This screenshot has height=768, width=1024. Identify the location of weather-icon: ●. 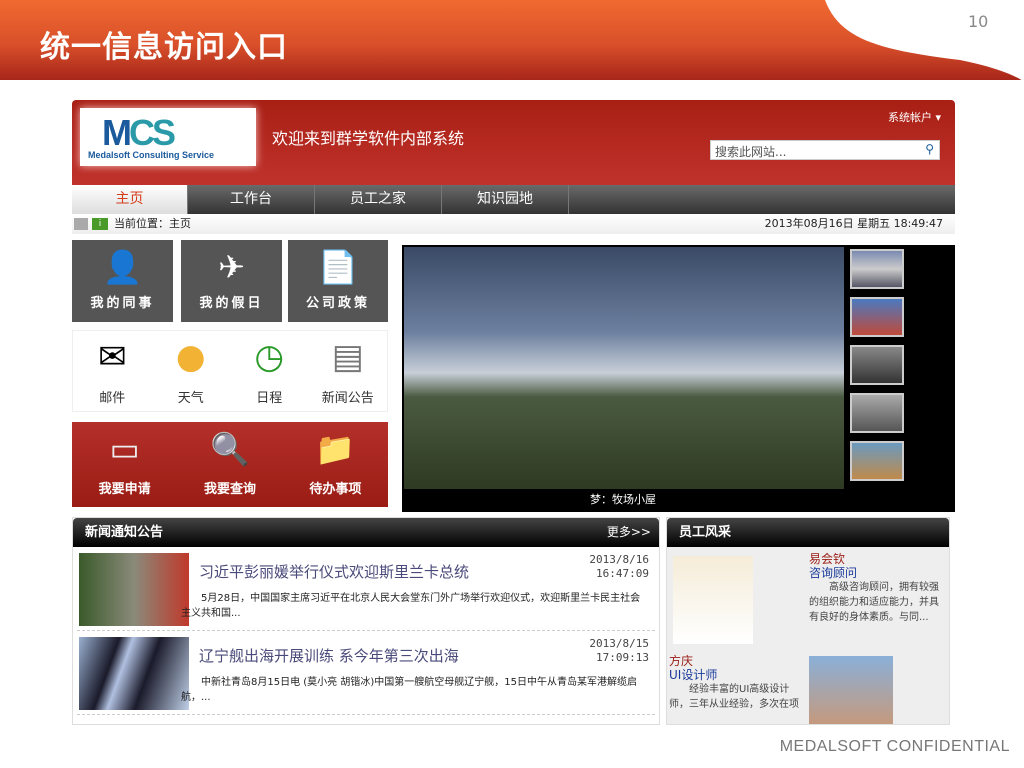
(190, 357).